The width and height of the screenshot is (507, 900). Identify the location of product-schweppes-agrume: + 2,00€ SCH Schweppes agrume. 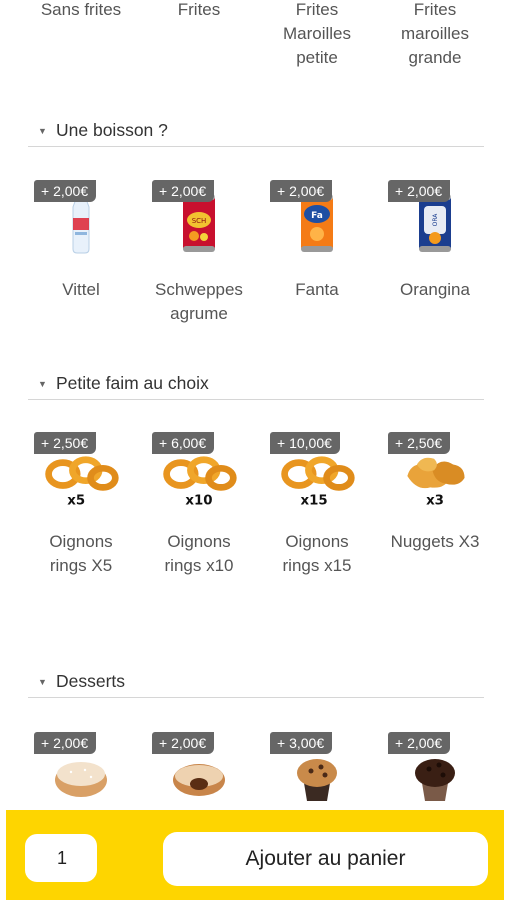
(199, 255).